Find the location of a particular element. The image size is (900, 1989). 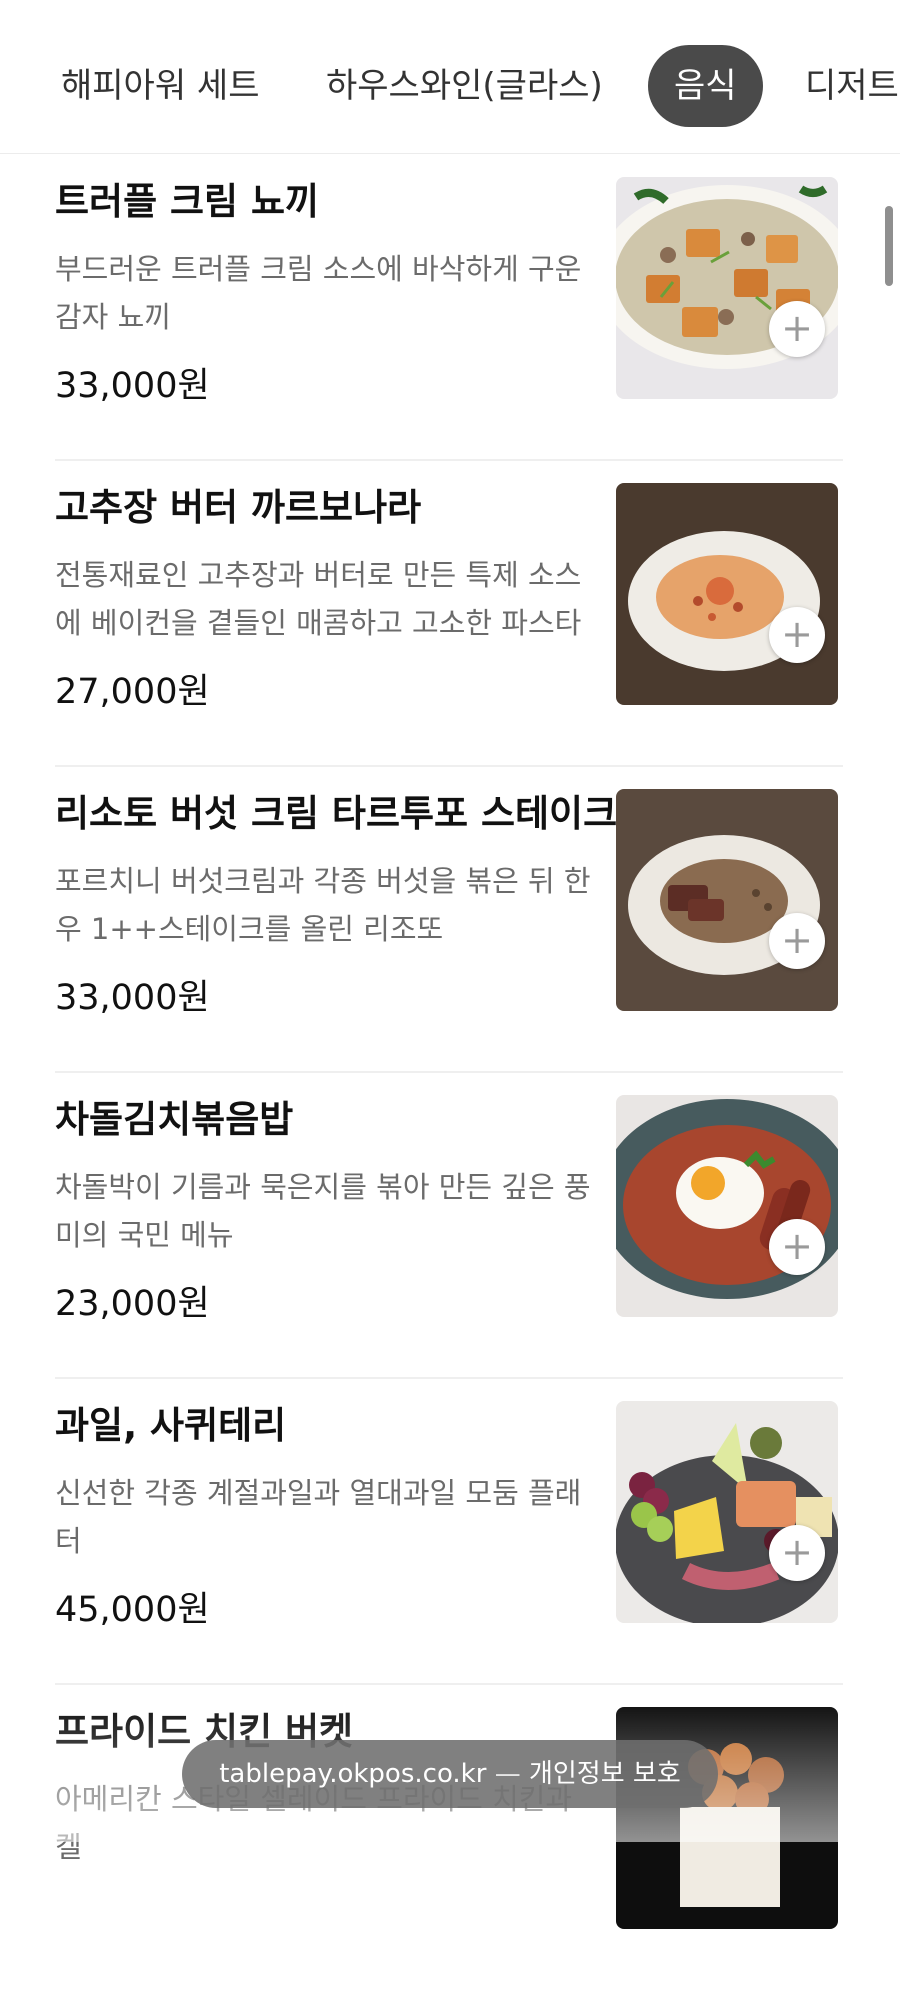

menu-item-name: 차돌김치볶음밥 is located at coordinates (174, 1119).